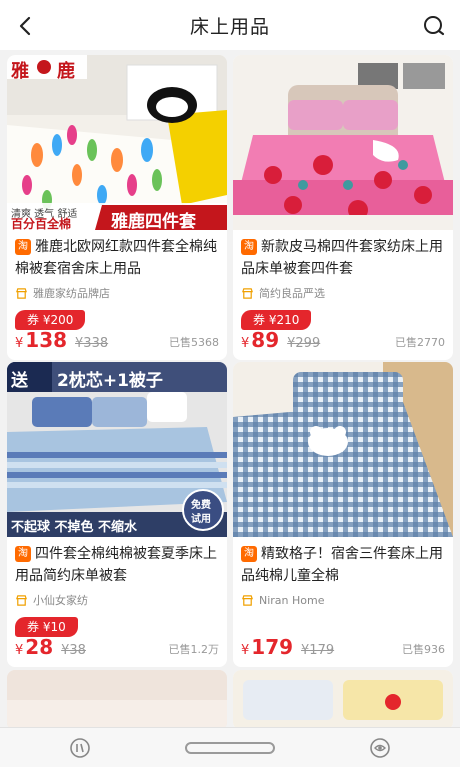 The image size is (460, 767). Describe the element at coordinates (380, 748) in the screenshot. I see `back-gesture-icon` at that location.